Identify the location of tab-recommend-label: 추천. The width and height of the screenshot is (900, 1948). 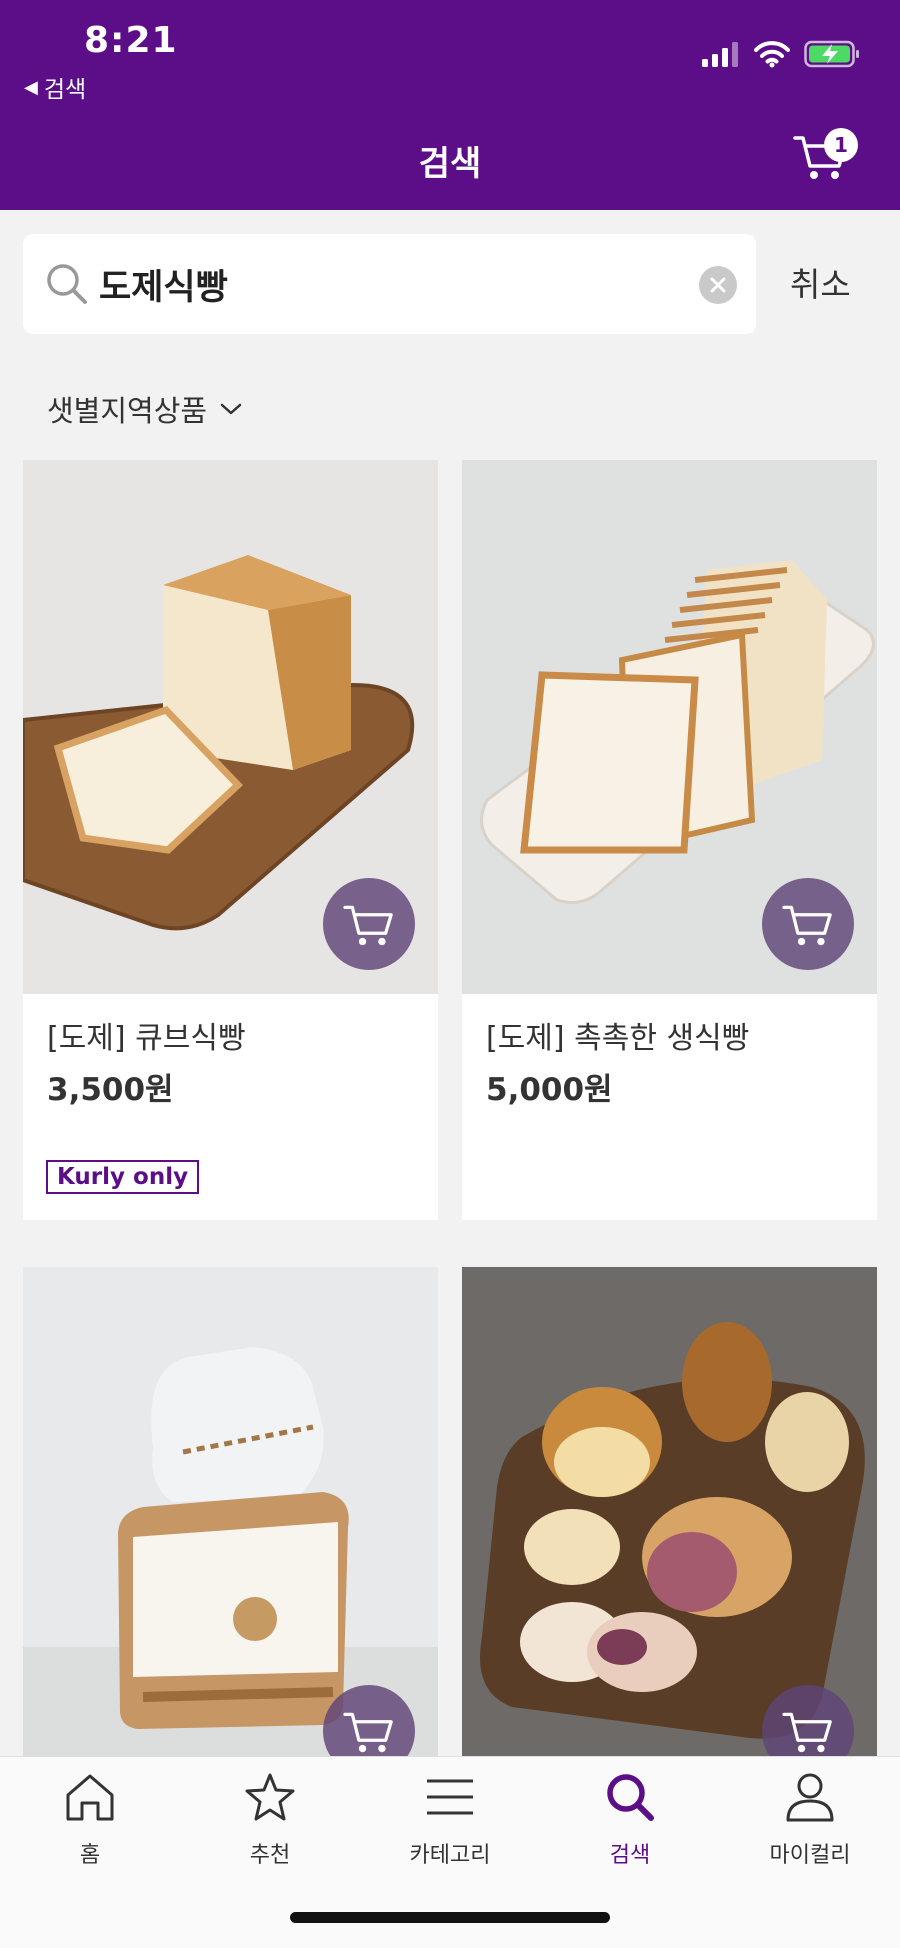
(270, 1855).